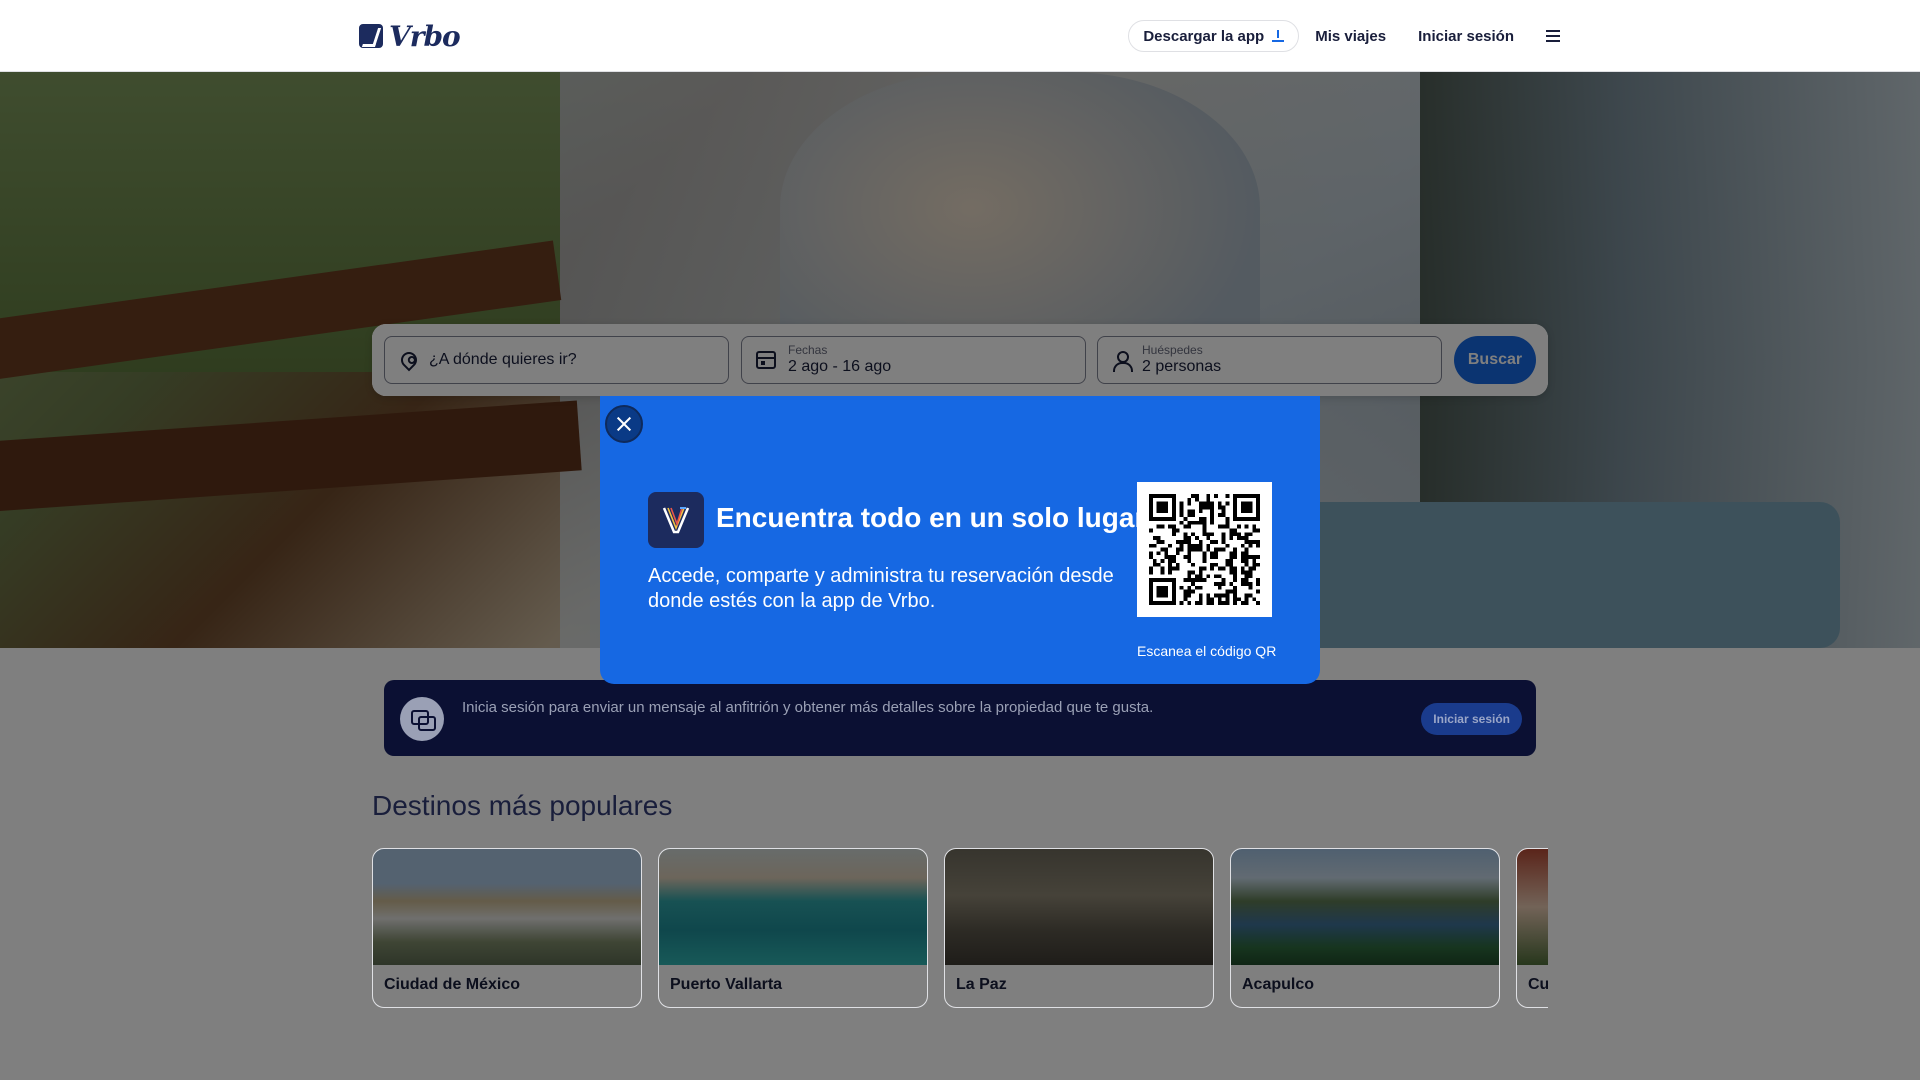 The image size is (1920, 1080). I want to click on person-icon, so click(1122, 361).